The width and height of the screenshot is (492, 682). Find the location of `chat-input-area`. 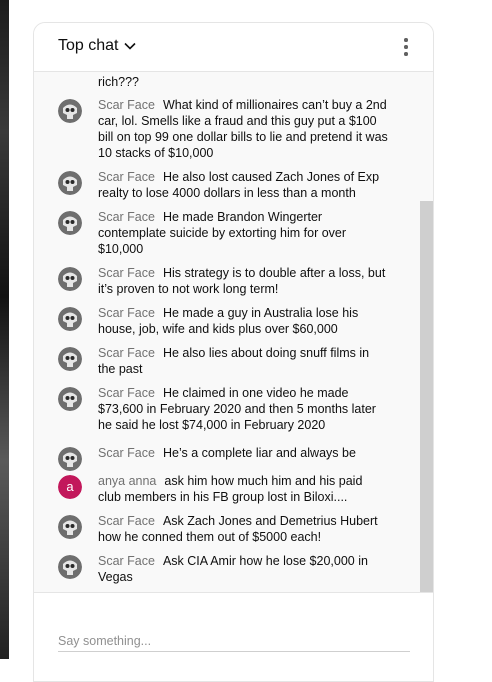

chat-input-area is located at coordinates (233, 636).